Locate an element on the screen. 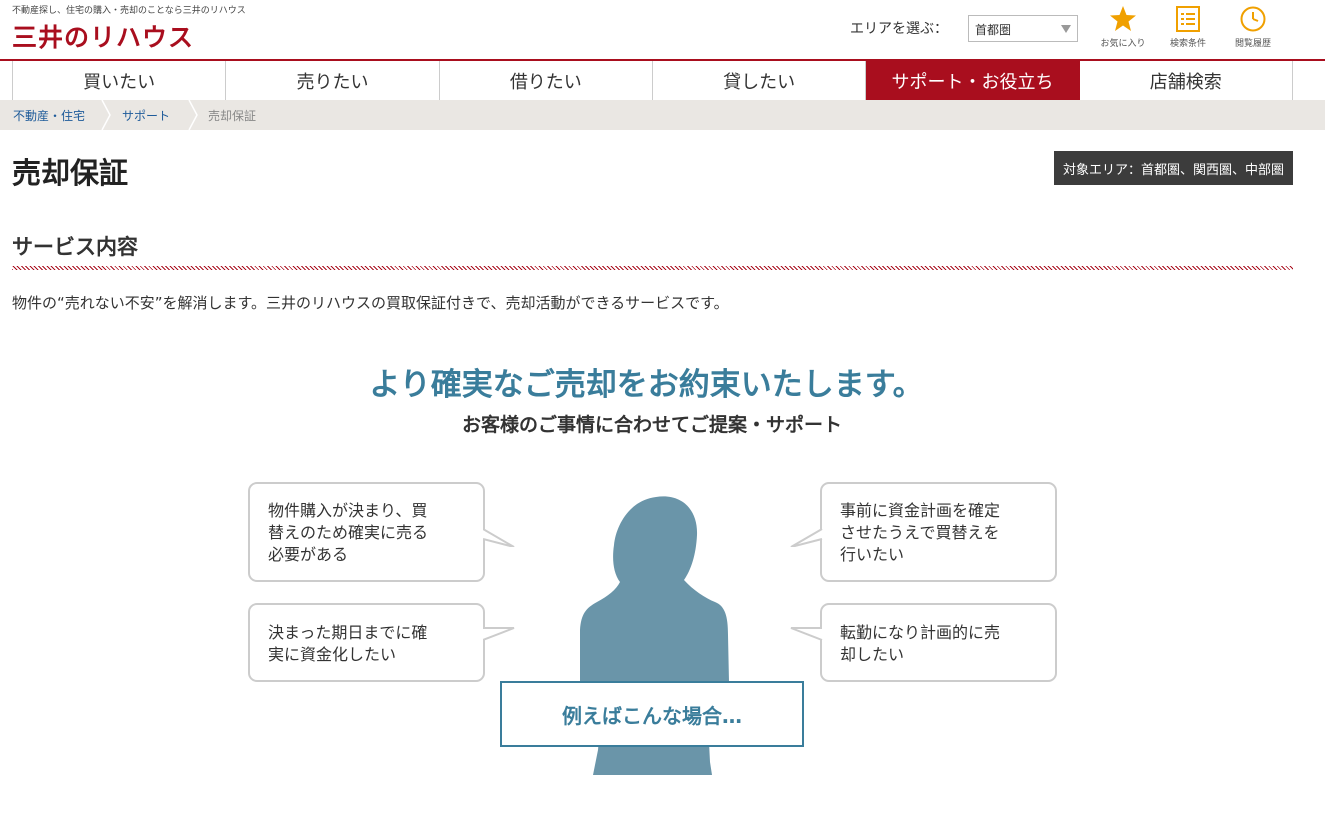 The height and width of the screenshot is (835, 1325). star-icon is located at coordinates (1123, 18).